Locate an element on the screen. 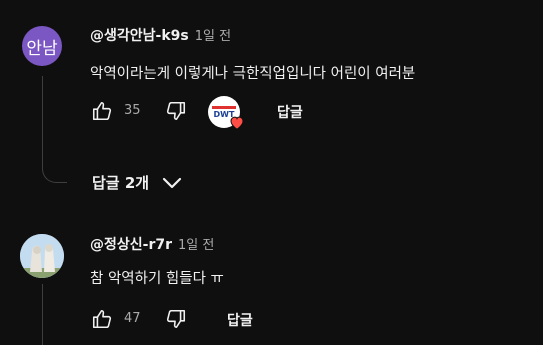 Image resolution: width=543 pixels, height=345 pixels. comment-author-name: @정상신-r7r is located at coordinates (131, 244).